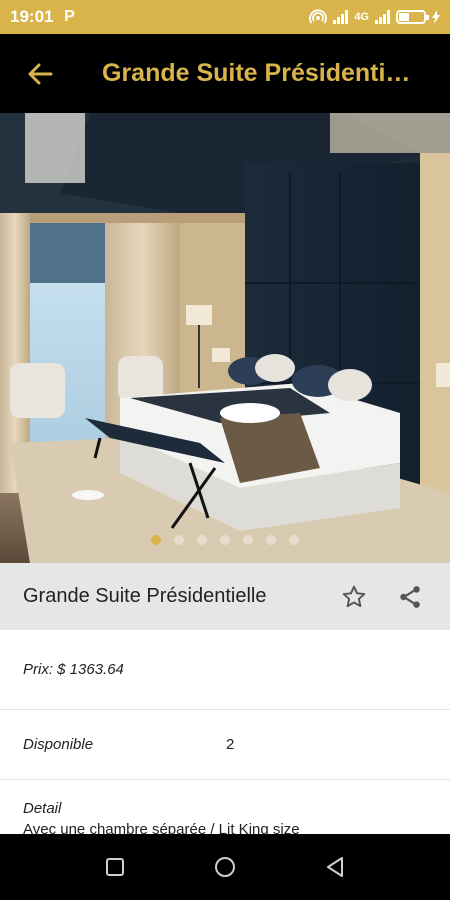 The height and width of the screenshot is (900, 450). I want to click on page-title: Grande Suite Présidentielle, so click(262, 73).